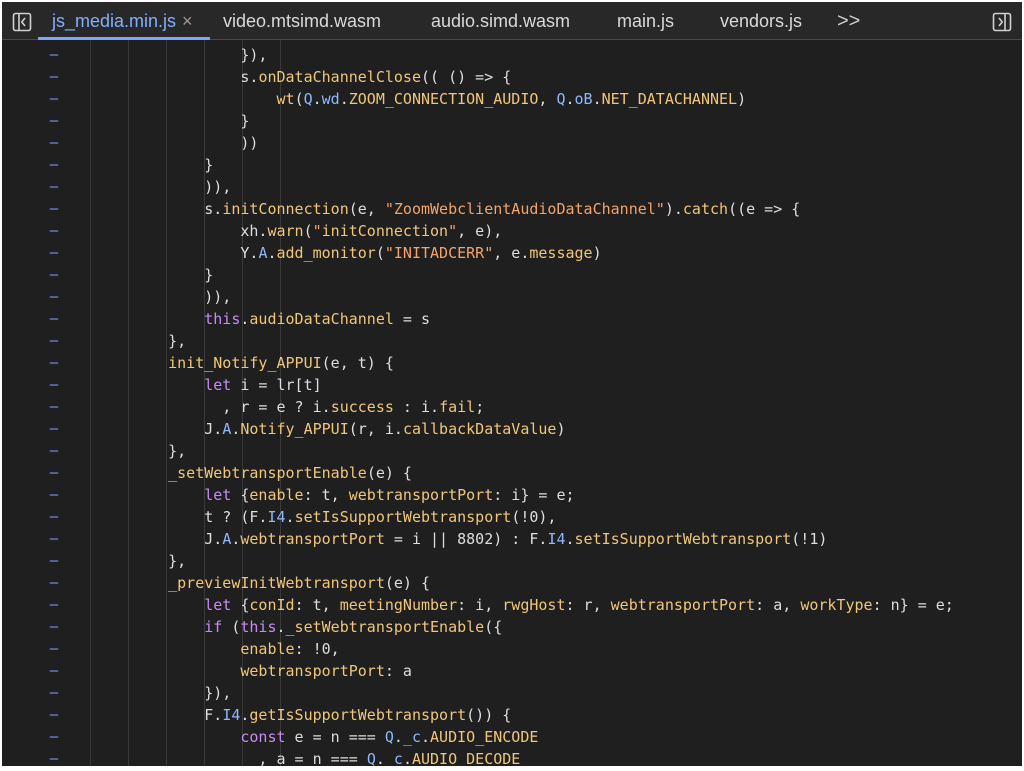 This screenshot has height=771, width=1024. What do you see at coordinates (326, 671) in the screenshot?
I see `code-text: webtransportPort: a` at bounding box center [326, 671].